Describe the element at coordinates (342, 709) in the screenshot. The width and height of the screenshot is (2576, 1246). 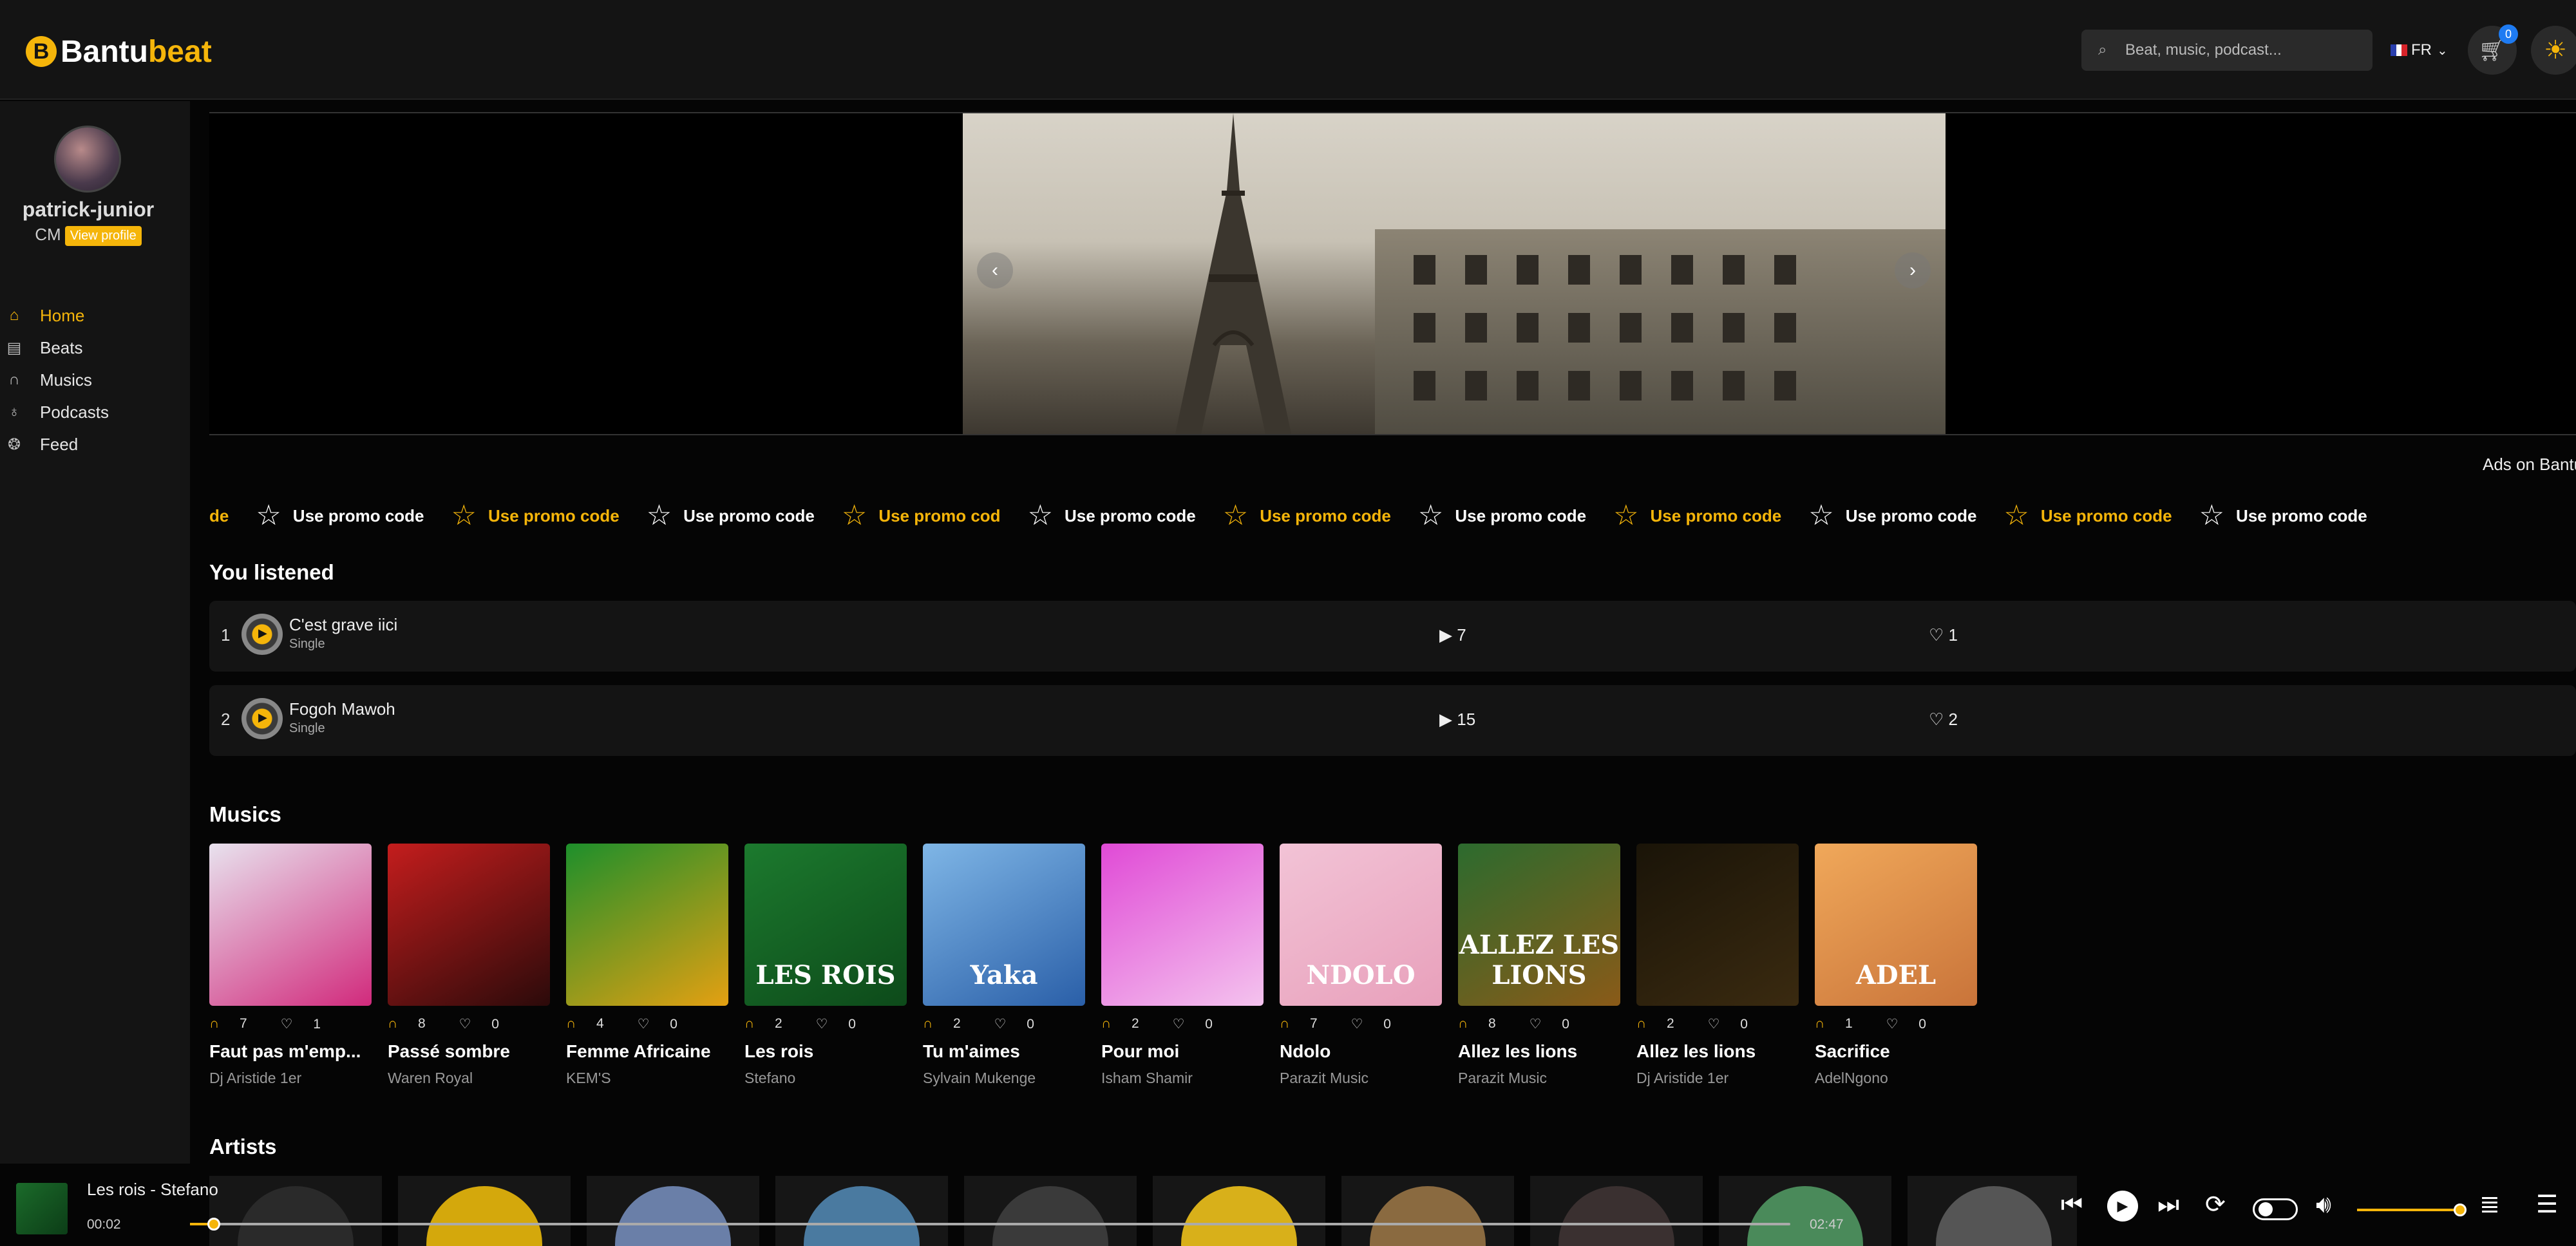
I see `track-title: Fogoh Mawoh` at that location.